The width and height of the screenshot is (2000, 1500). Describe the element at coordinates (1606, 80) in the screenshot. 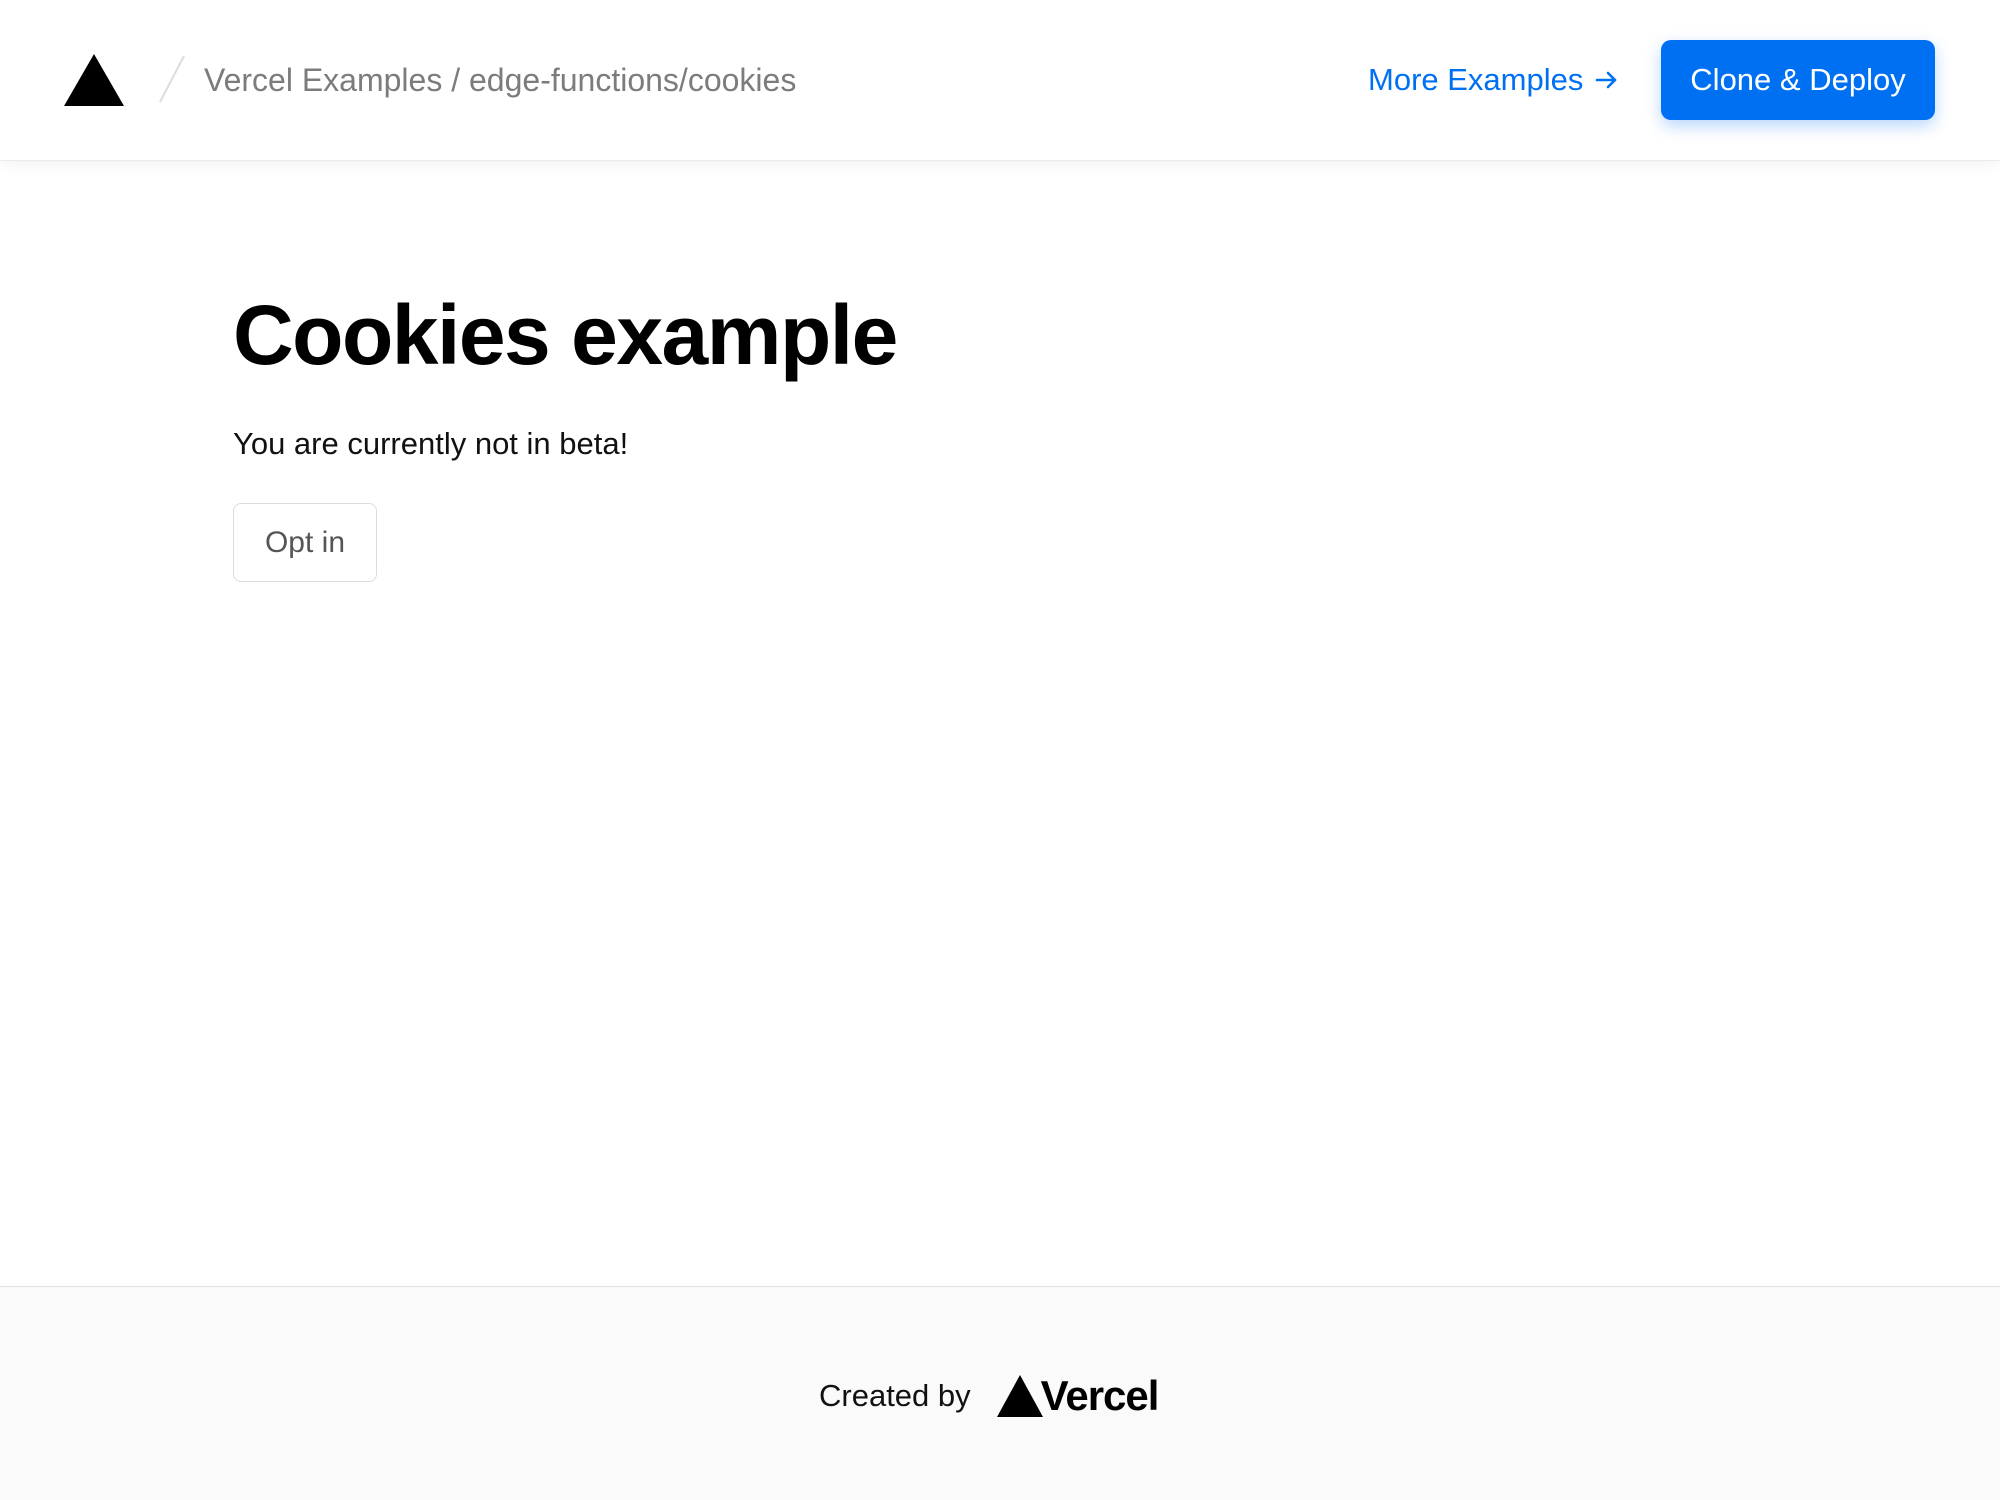

I see `arrow-right-icon` at that location.